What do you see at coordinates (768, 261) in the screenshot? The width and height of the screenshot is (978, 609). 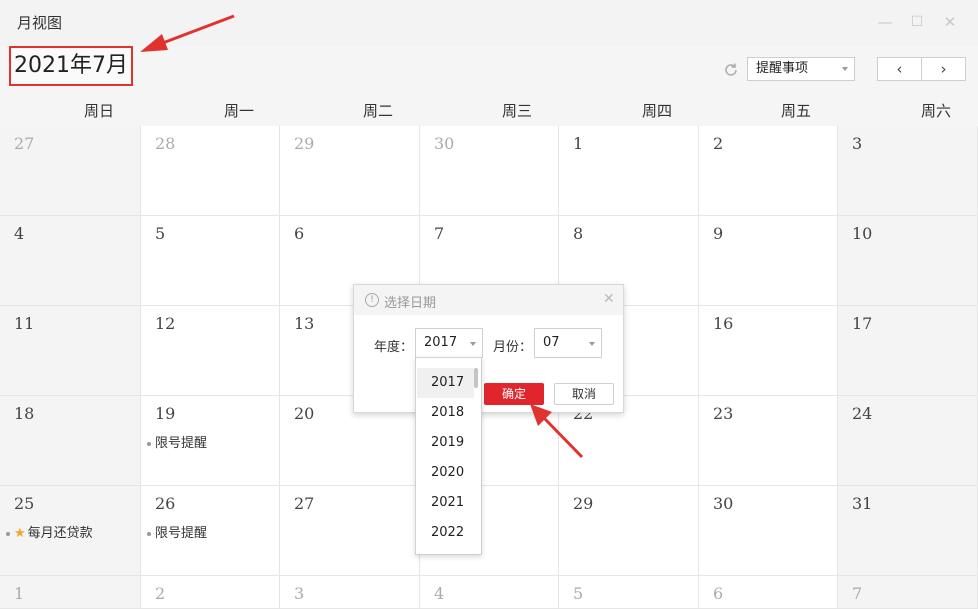 I see `day-cell: 9` at bounding box center [768, 261].